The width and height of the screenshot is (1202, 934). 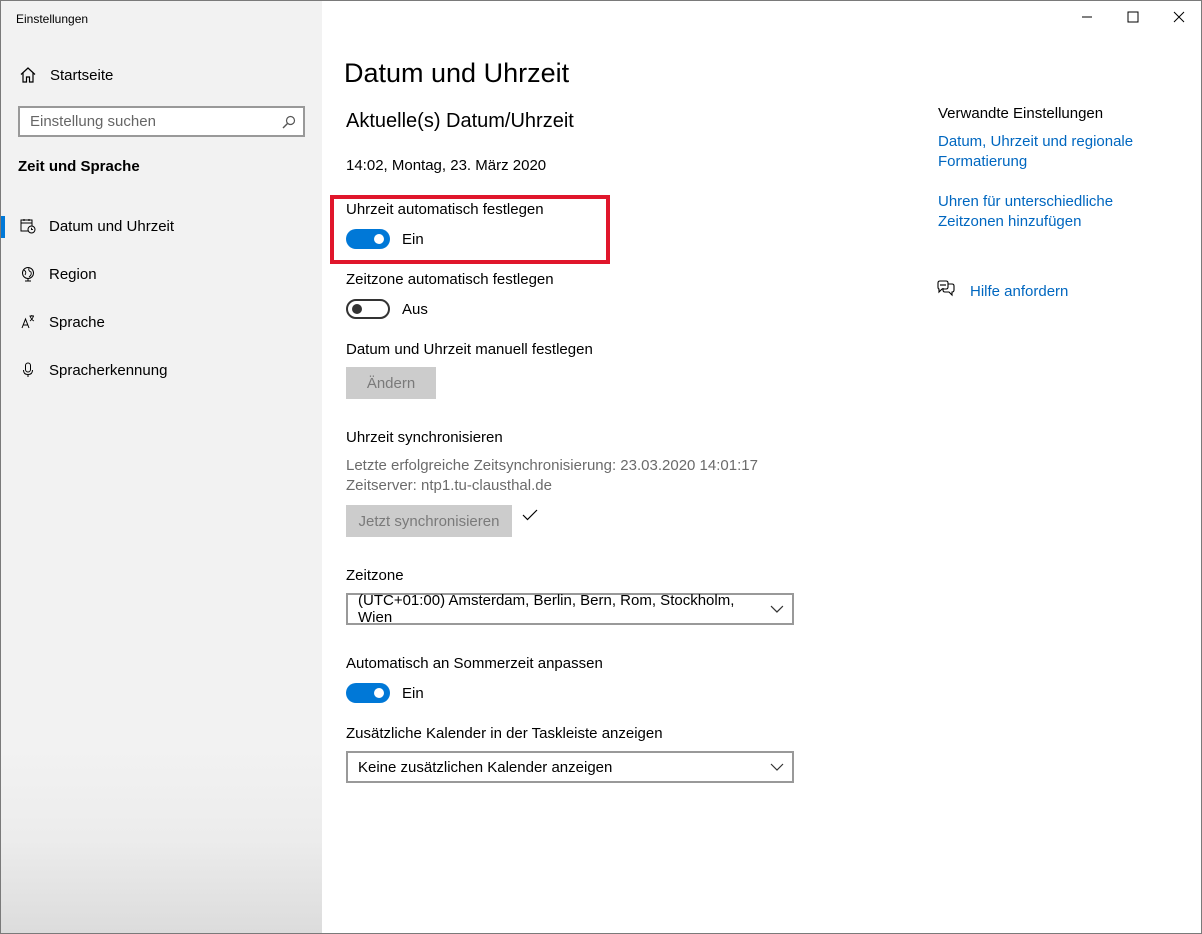 I want to click on dst-label: Automatisch an Sommerzeit anpassen, so click(x=474, y=663).